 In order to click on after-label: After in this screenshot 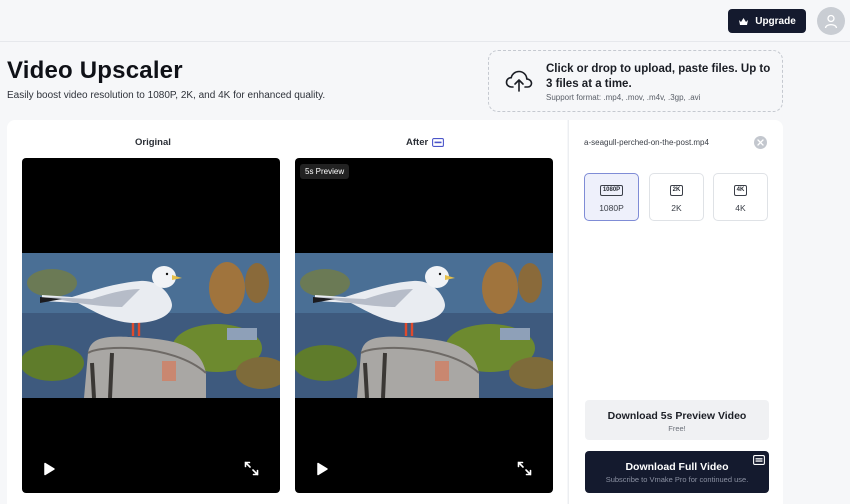, I will do `click(425, 142)`.